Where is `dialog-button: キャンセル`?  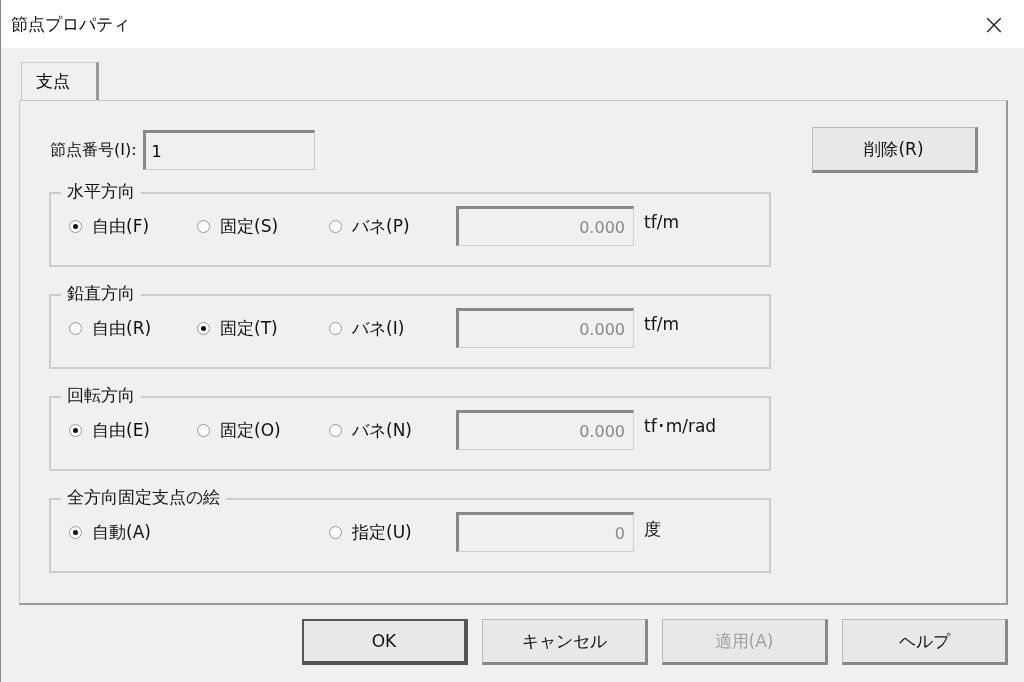
dialog-button: キャンセル is located at coordinates (565, 642).